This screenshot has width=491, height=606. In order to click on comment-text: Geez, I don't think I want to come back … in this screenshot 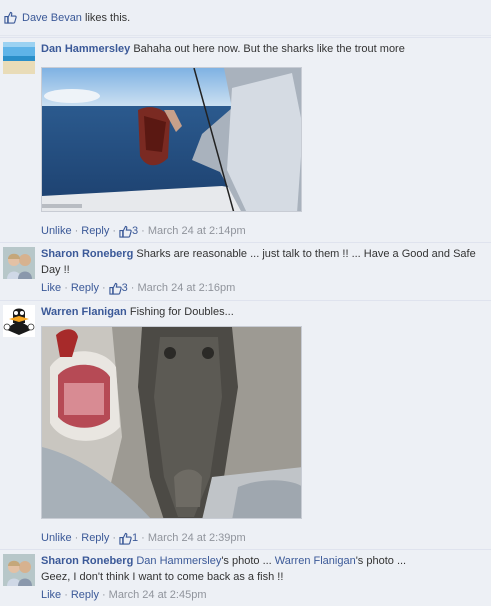, I will do `click(162, 577)`.